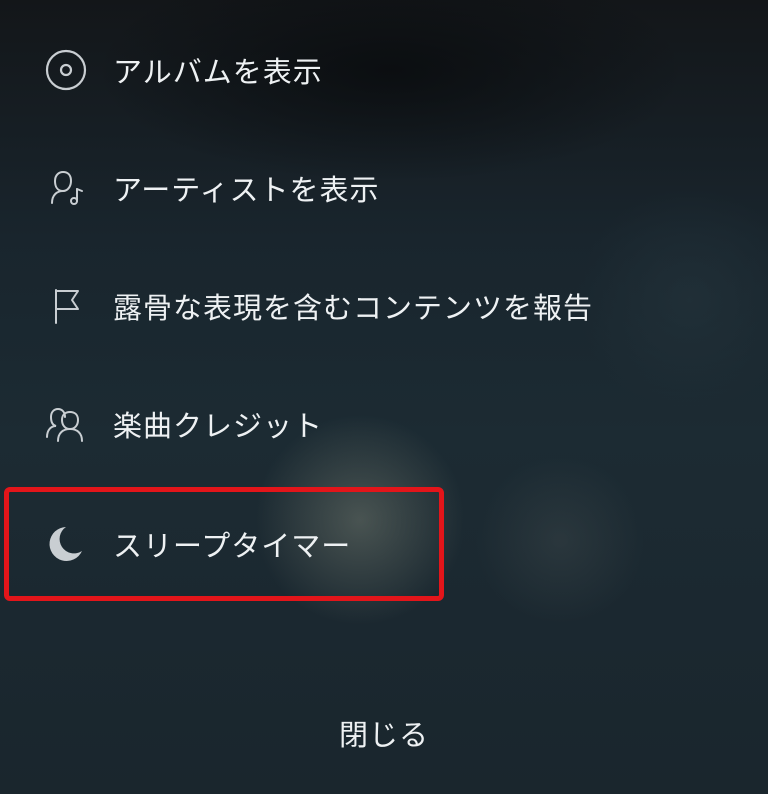 The width and height of the screenshot is (768, 794). What do you see at coordinates (66, 188) in the screenshot?
I see `artist-icon` at bounding box center [66, 188].